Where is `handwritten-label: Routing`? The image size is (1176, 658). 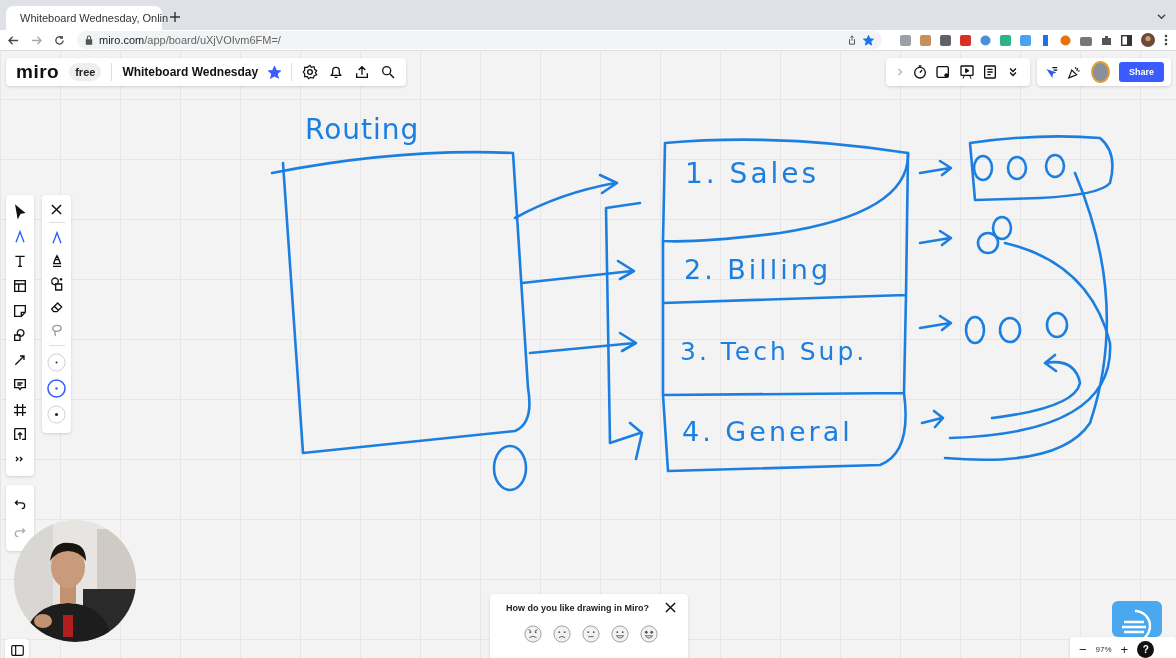 handwritten-label: Routing is located at coordinates (362, 130).